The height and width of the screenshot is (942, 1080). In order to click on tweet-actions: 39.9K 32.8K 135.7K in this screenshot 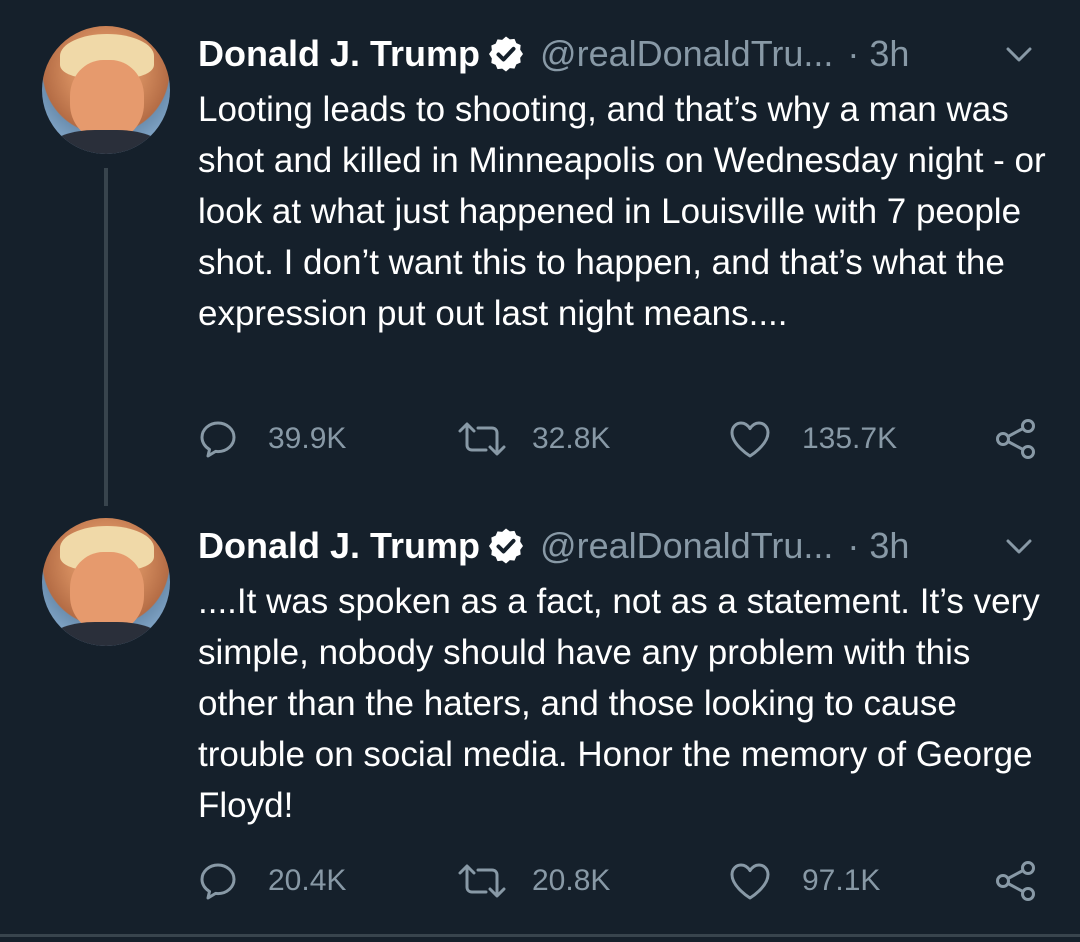, I will do `click(623, 439)`.